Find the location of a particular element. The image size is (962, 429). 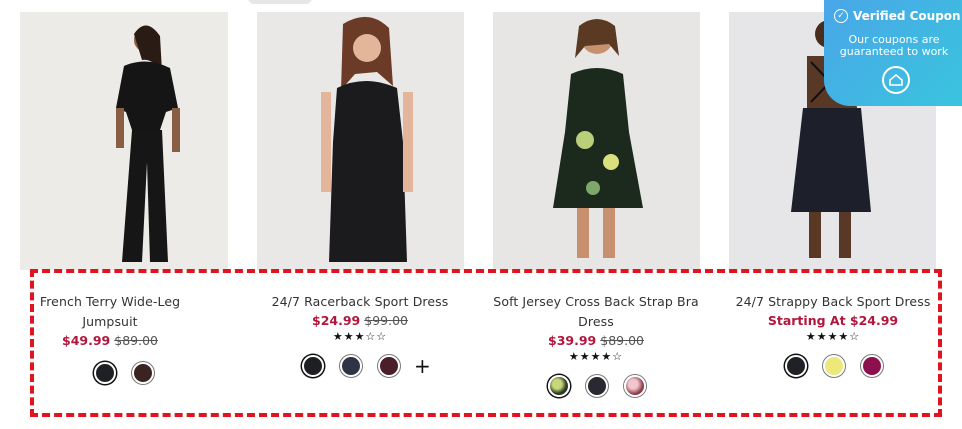

price-line: Starting At $24.99 is located at coordinates (833, 321).